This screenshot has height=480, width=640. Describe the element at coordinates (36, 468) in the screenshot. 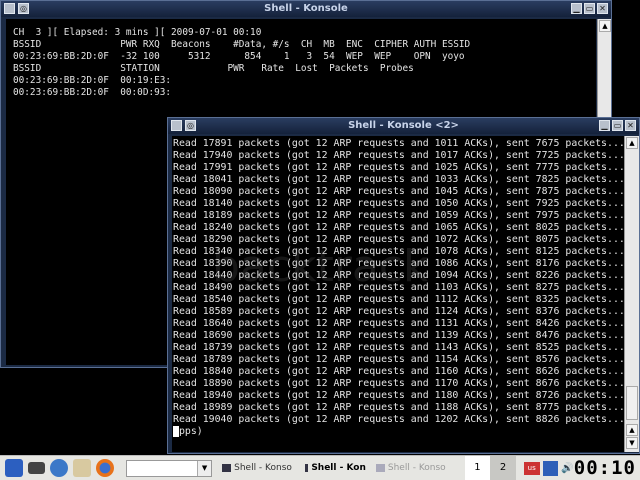

I see `terminal-icon` at that location.